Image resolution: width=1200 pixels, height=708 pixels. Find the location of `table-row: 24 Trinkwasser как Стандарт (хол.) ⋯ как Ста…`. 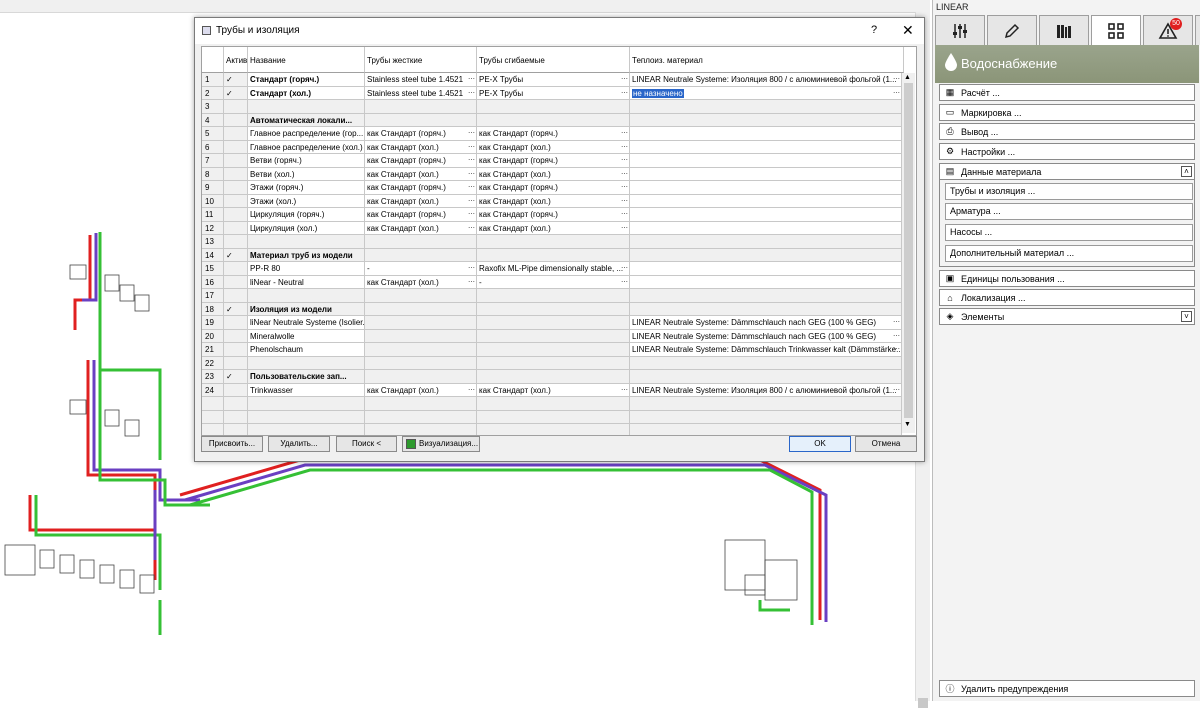

table-row: 24 Trinkwasser как Стандарт (хол.) ⋯ как Ста… is located at coordinates (552, 390).